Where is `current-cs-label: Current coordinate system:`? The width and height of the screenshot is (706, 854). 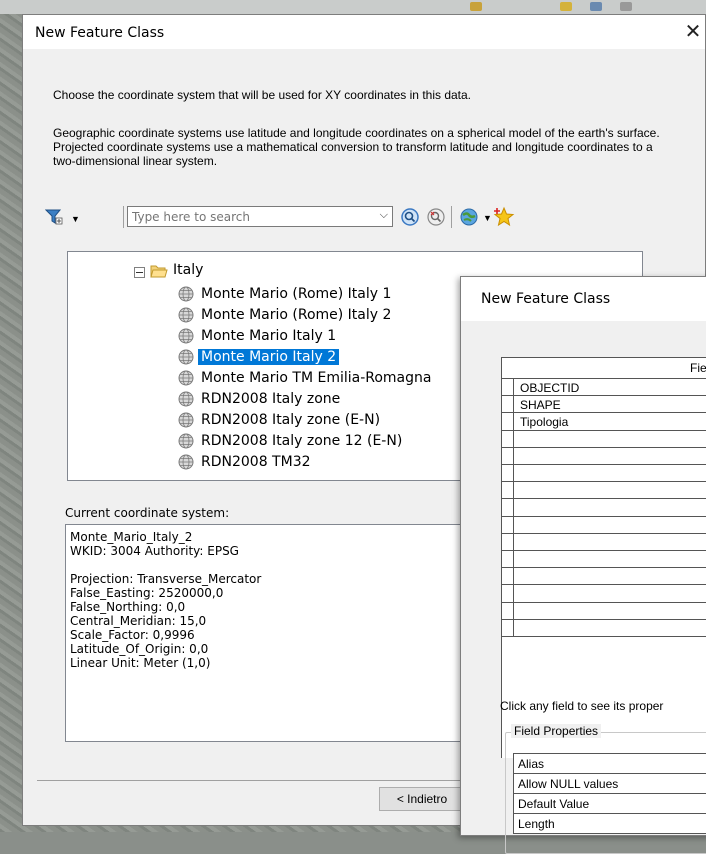
current-cs-label: Current coordinate system: is located at coordinates (147, 513).